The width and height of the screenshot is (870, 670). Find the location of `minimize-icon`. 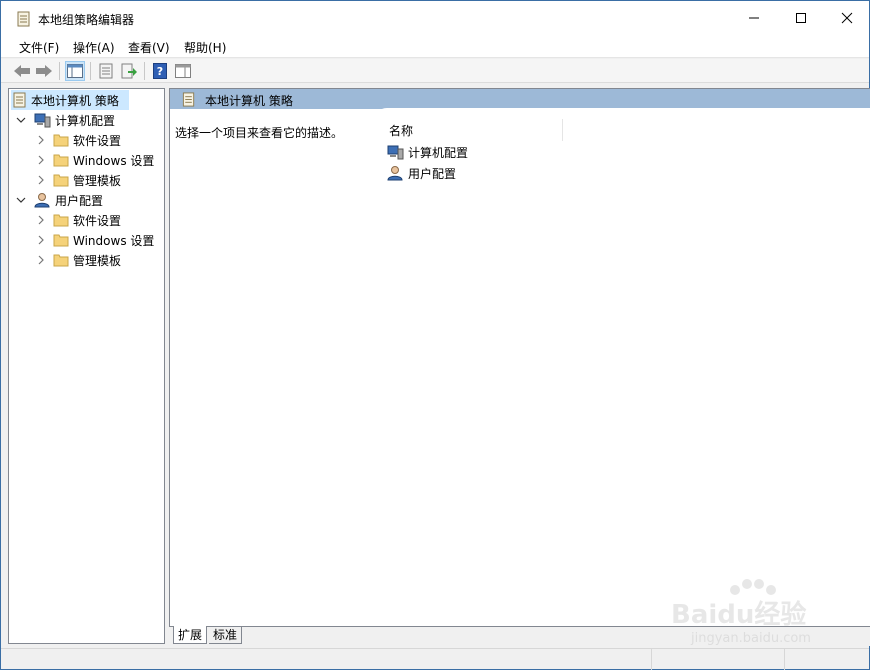

minimize-icon is located at coordinates (754, 17).